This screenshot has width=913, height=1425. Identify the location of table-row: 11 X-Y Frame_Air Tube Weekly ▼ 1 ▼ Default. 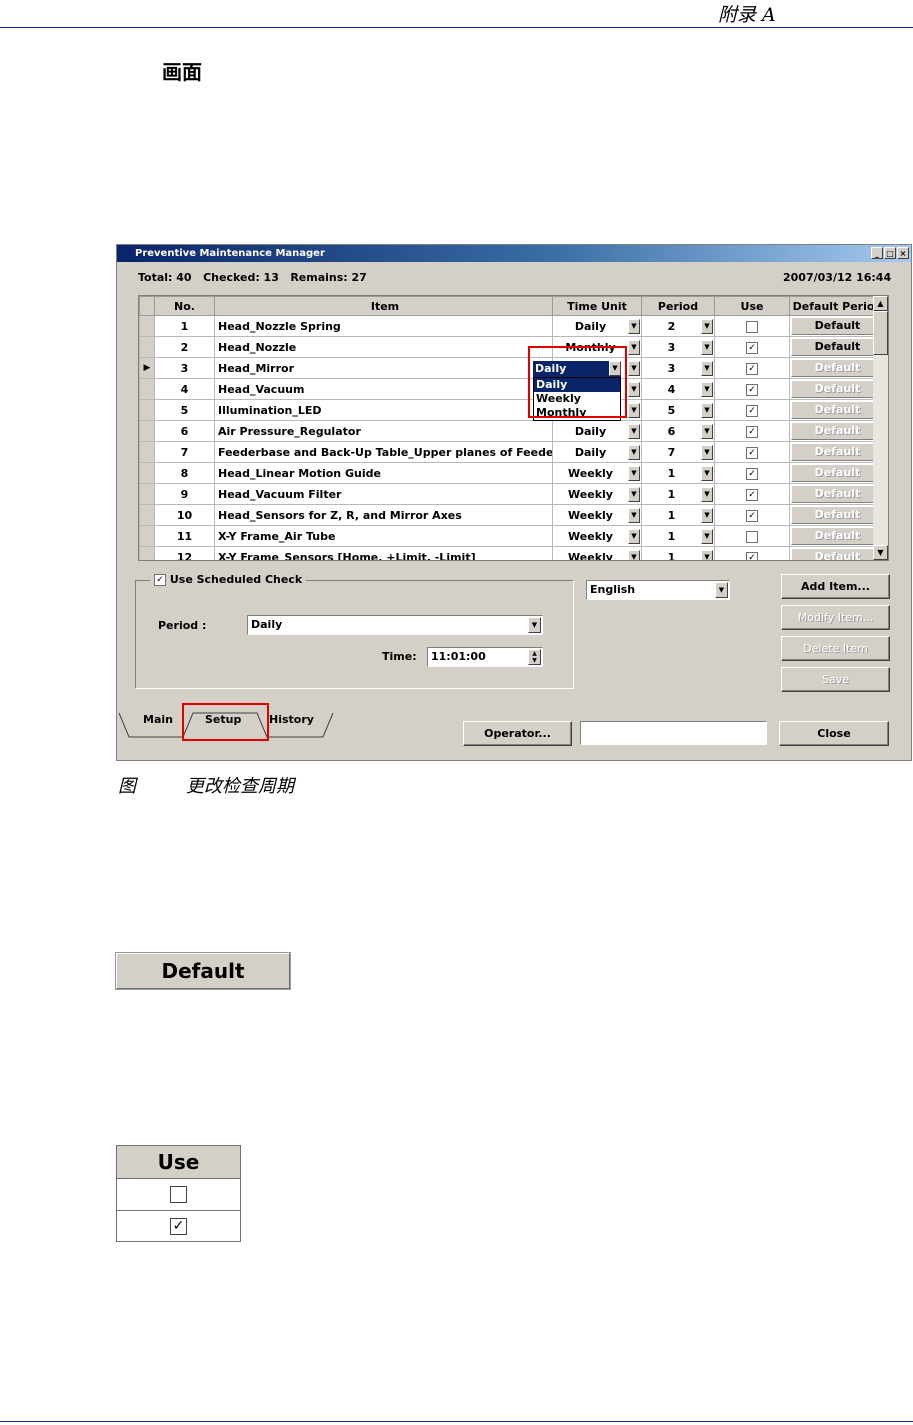
(512, 536).